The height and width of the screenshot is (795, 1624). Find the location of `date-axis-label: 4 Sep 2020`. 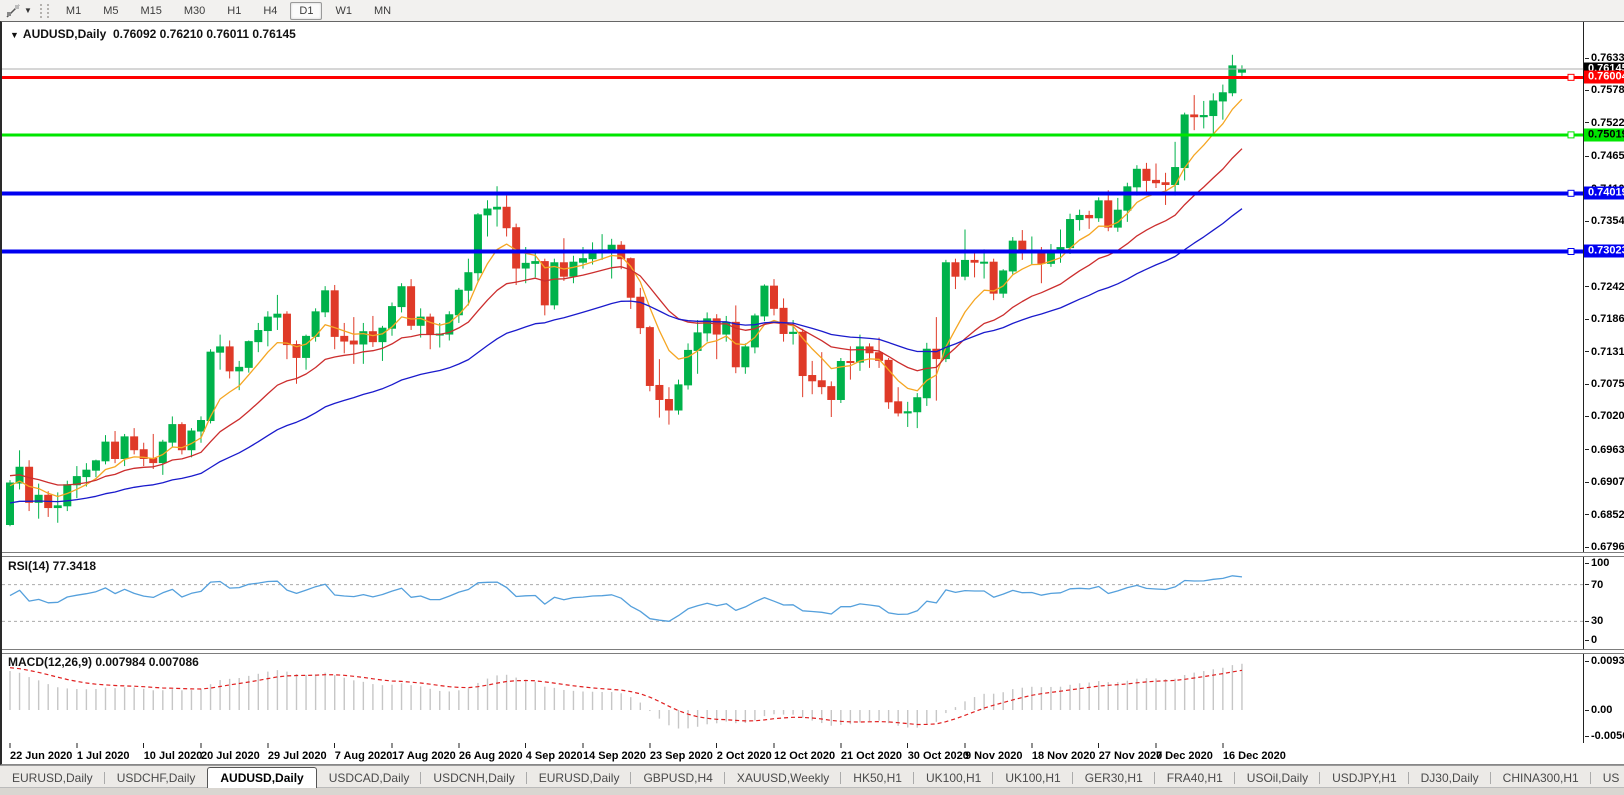

date-axis-label: 4 Sep 2020 is located at coordinates (554, 756).